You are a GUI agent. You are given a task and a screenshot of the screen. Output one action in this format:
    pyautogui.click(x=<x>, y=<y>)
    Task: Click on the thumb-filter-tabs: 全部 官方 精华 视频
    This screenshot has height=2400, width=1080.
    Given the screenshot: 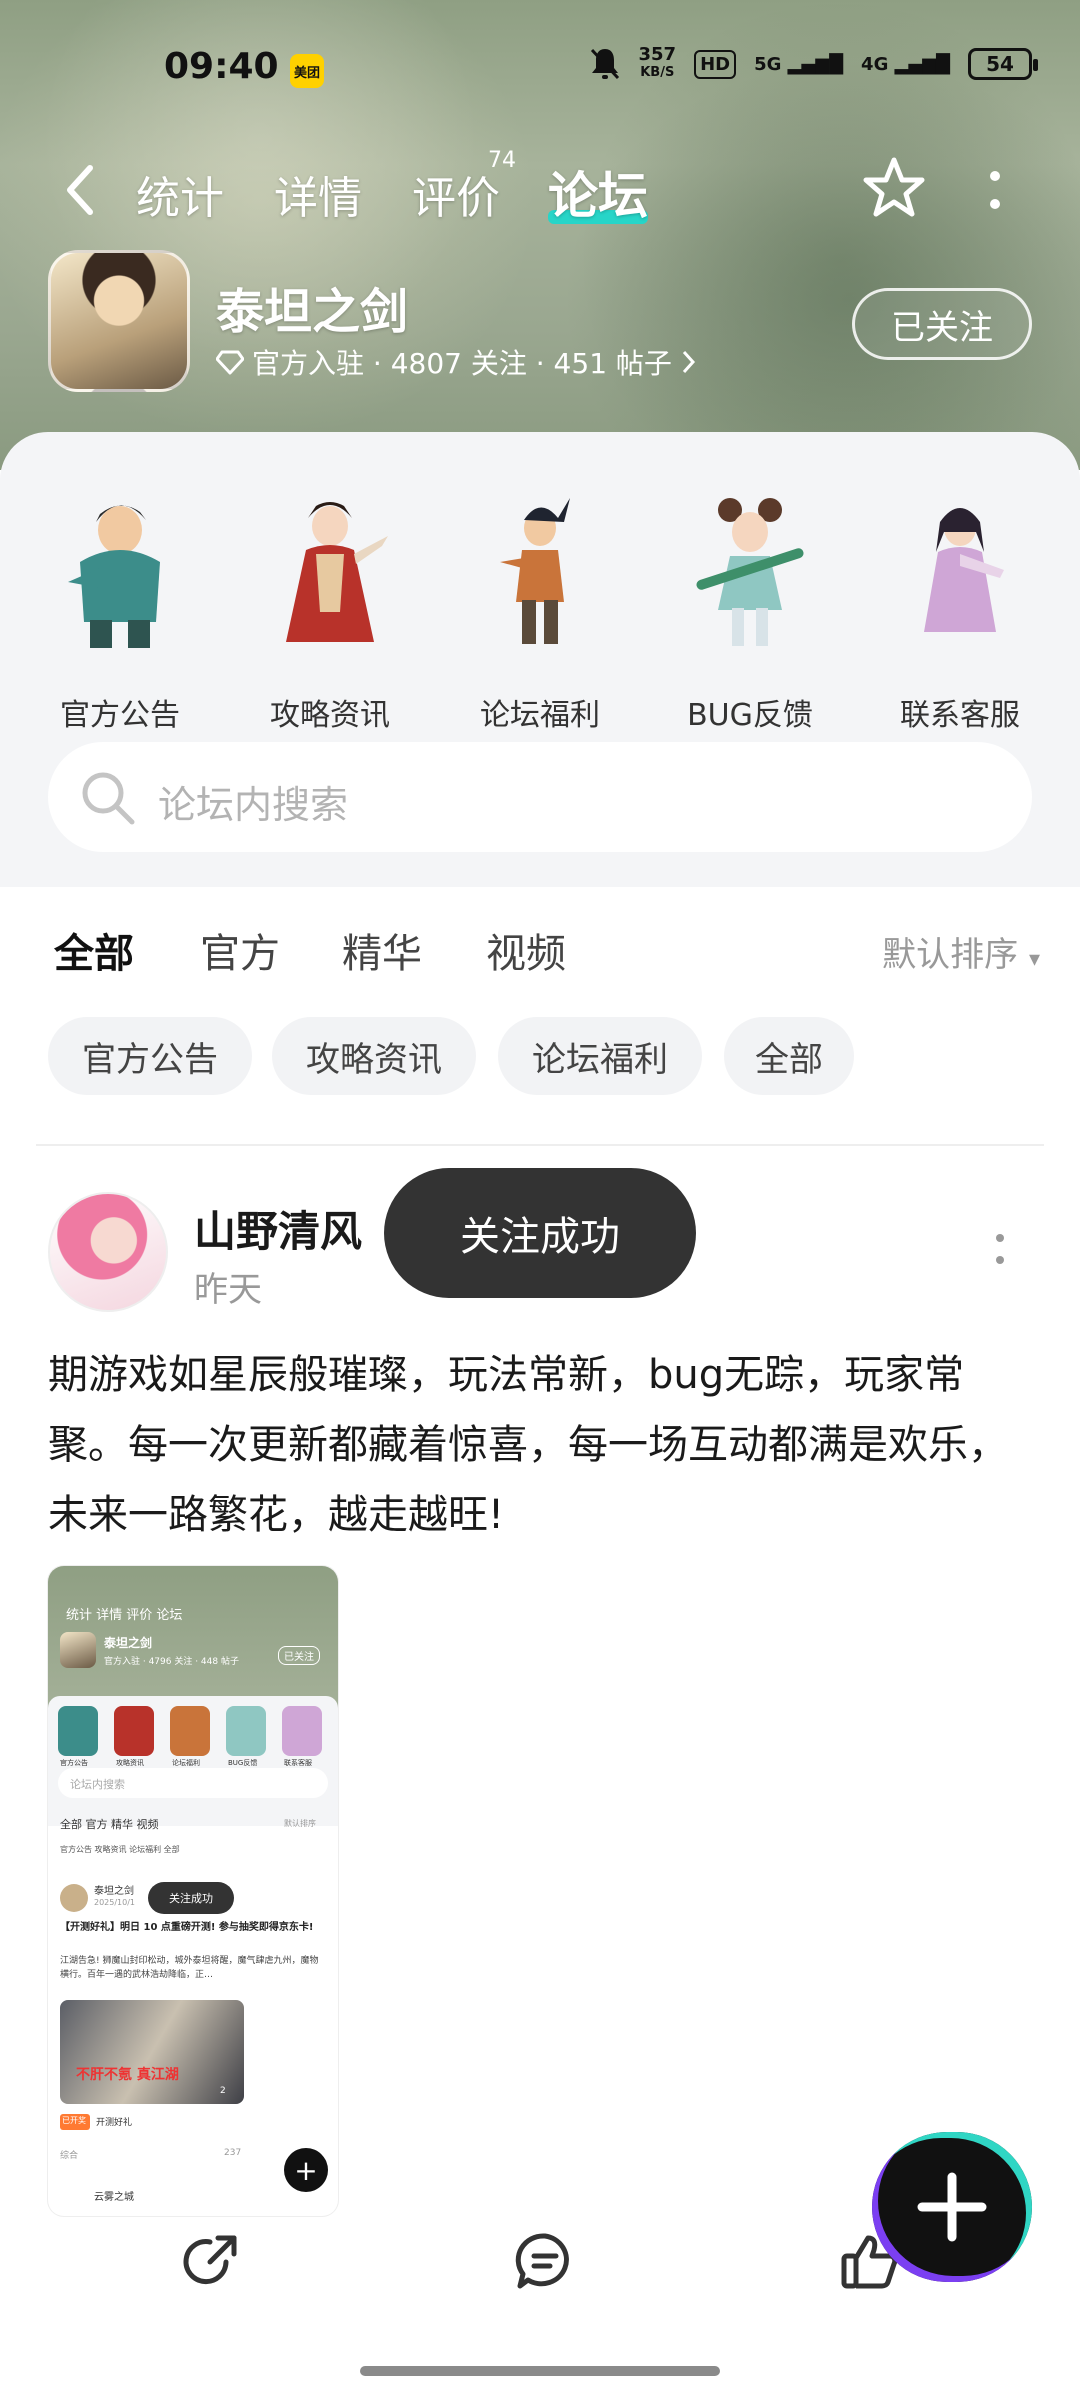 What is the action you would take?
    pyautogui.click(x=109, y=1824)
    